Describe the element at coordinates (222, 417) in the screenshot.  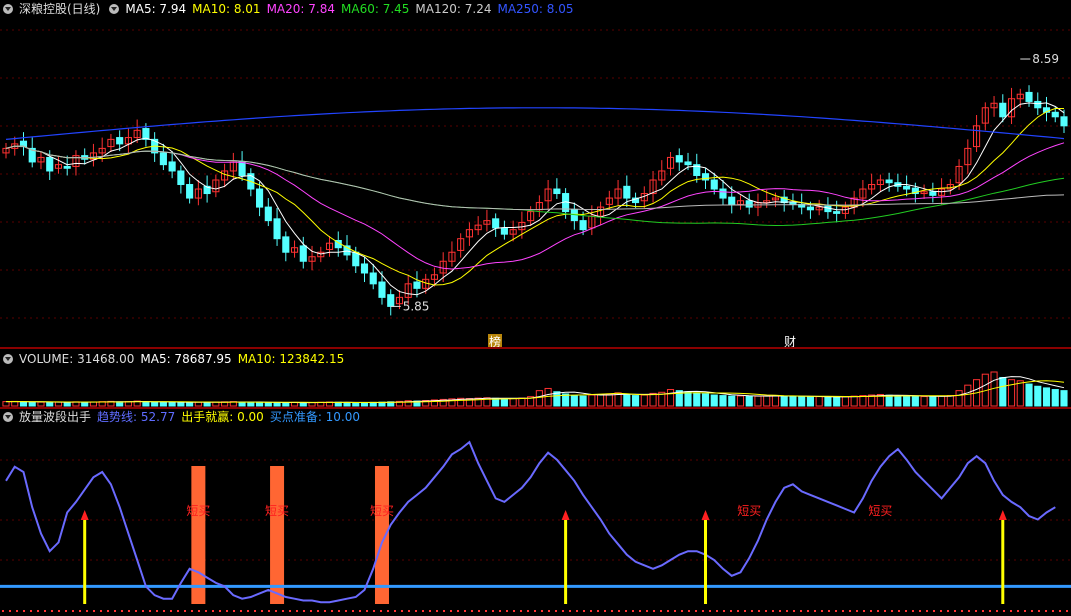
I see `buy-label: 出手就赢: 0.00` at that location.